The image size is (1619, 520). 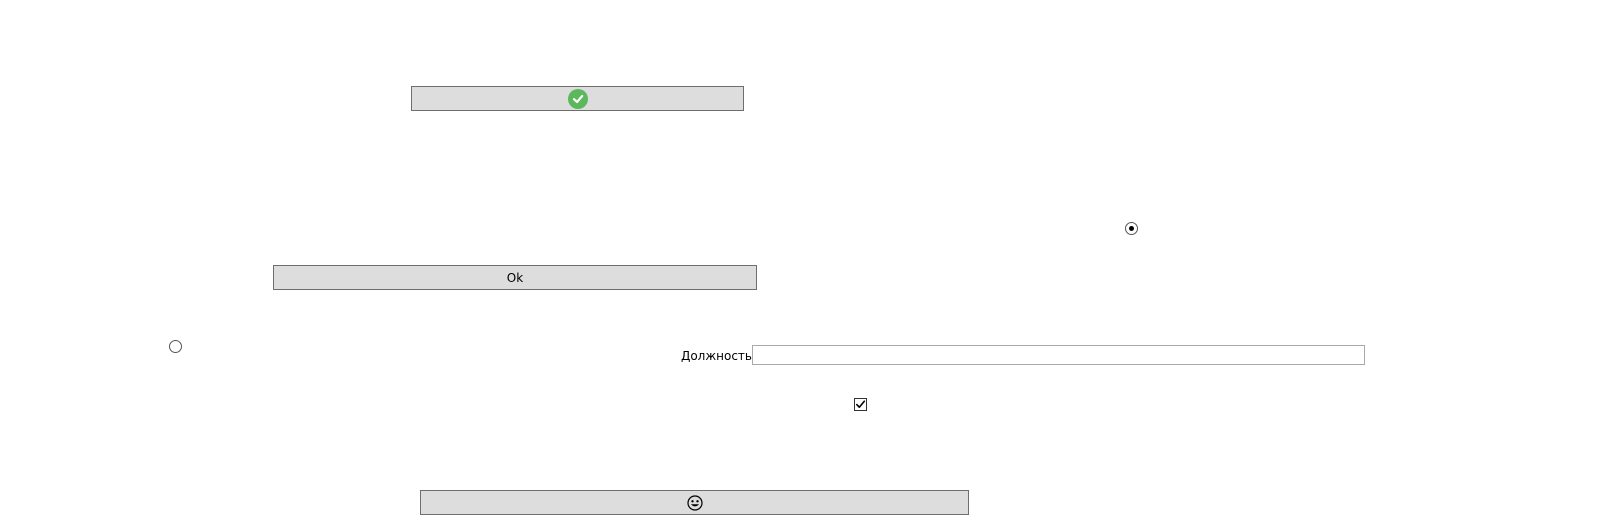 I want to click on checked-checkbox, so click(x=860, y=404).